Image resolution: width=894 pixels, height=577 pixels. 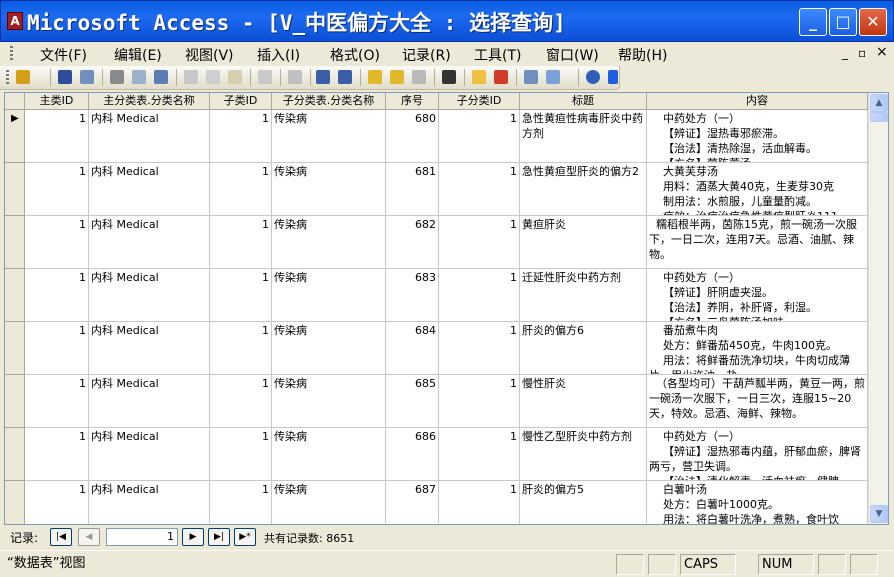 I want to click on cell-seq: 685, so click(x=412, y=401).